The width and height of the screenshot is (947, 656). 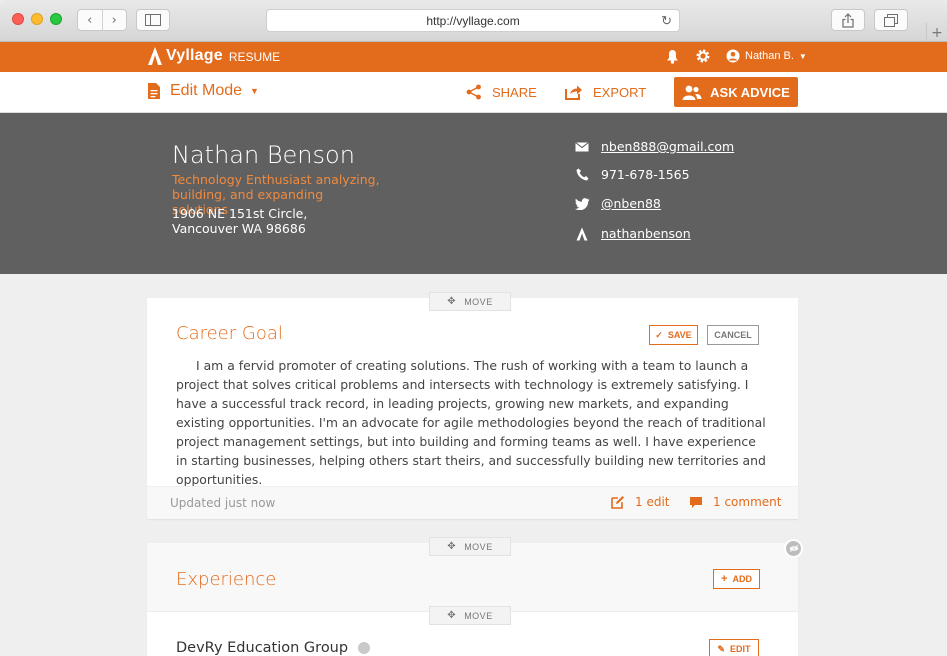 I want to click on experience-move-handle: ✥ MOVE, so click(x=470, y=546).